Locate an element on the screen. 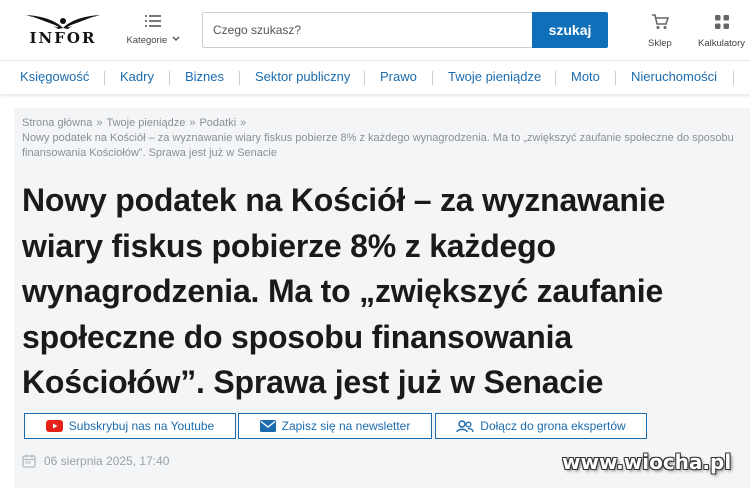 The image size is (750, 488). envelope-icon is located at coordinates (267, 426).